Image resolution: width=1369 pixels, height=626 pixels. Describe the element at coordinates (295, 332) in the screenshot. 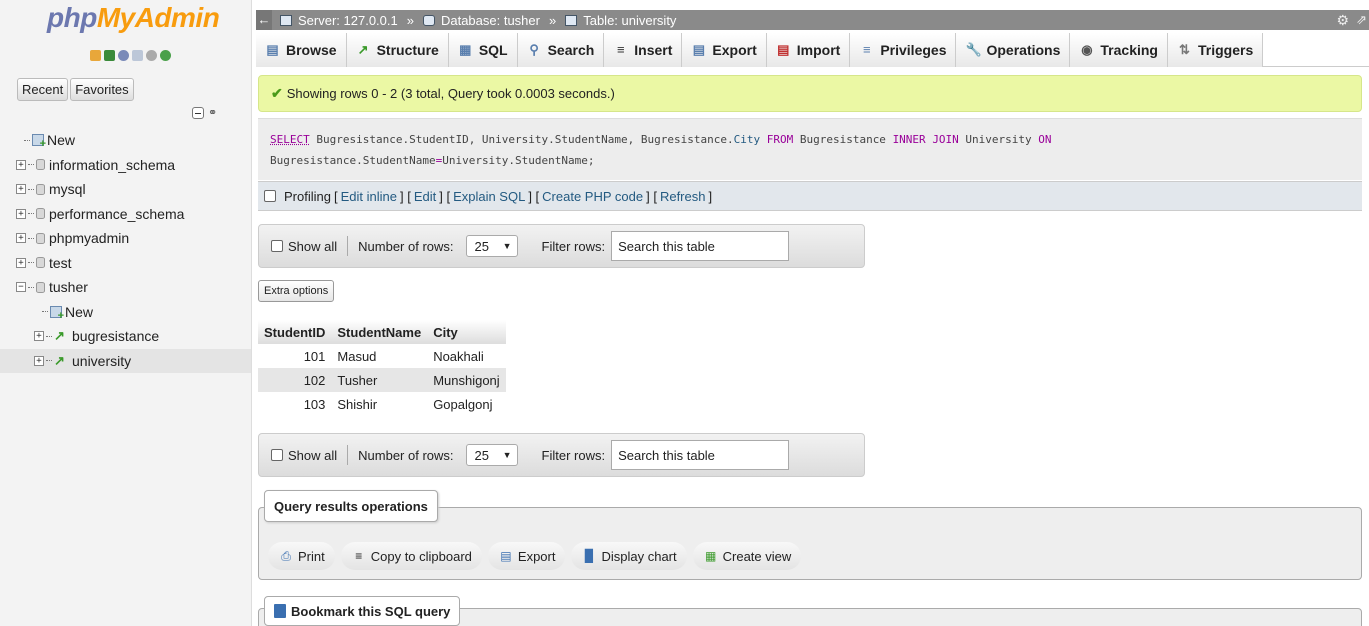

I see `column-header-studentid: StudentID` at that location.